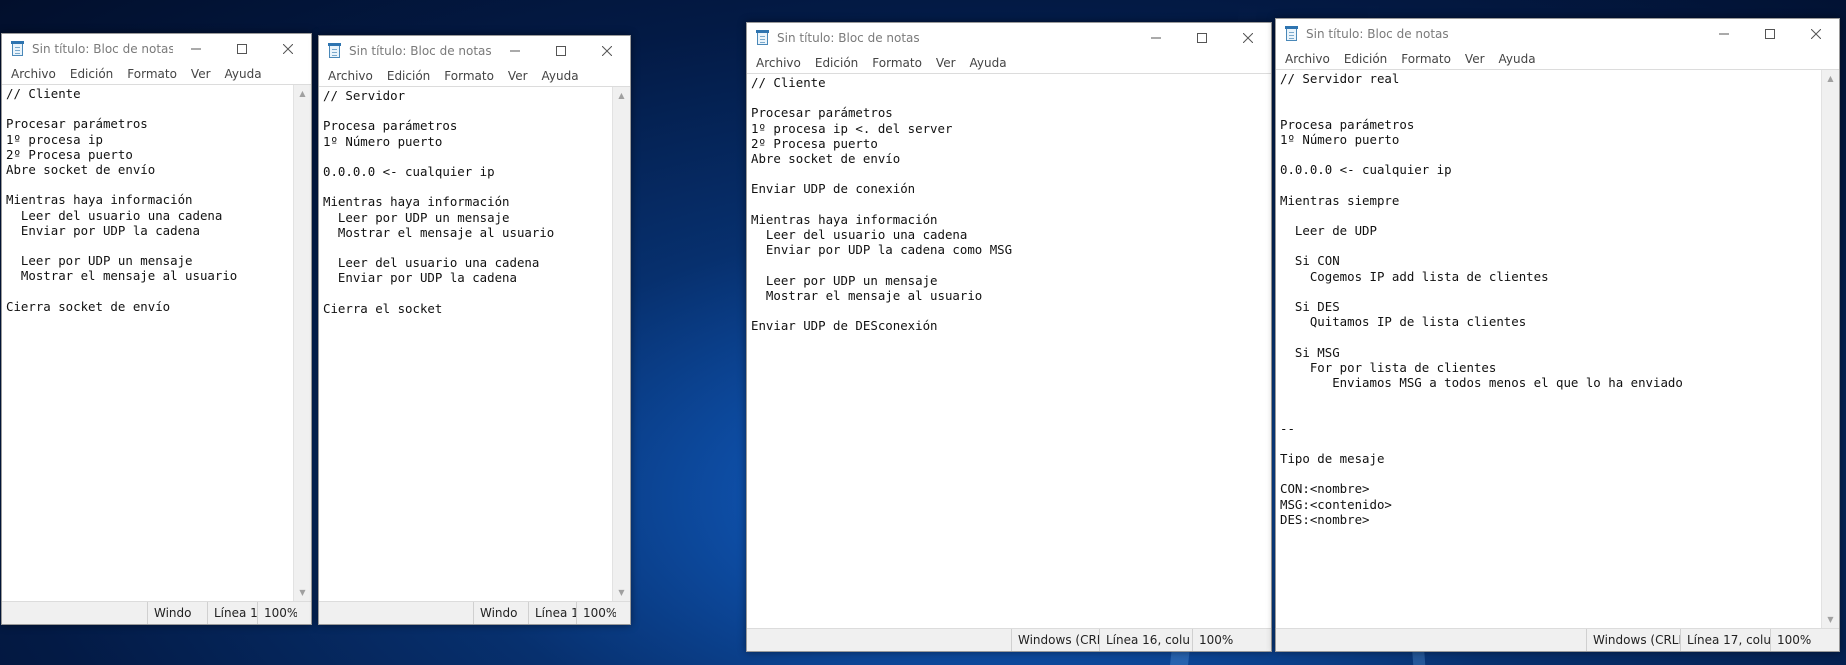 The image size is (1846, 665). Describe the element at coordinates (1633, 640) in the screenshot. I see `status-encoding: Windows (CRLI` at that location.